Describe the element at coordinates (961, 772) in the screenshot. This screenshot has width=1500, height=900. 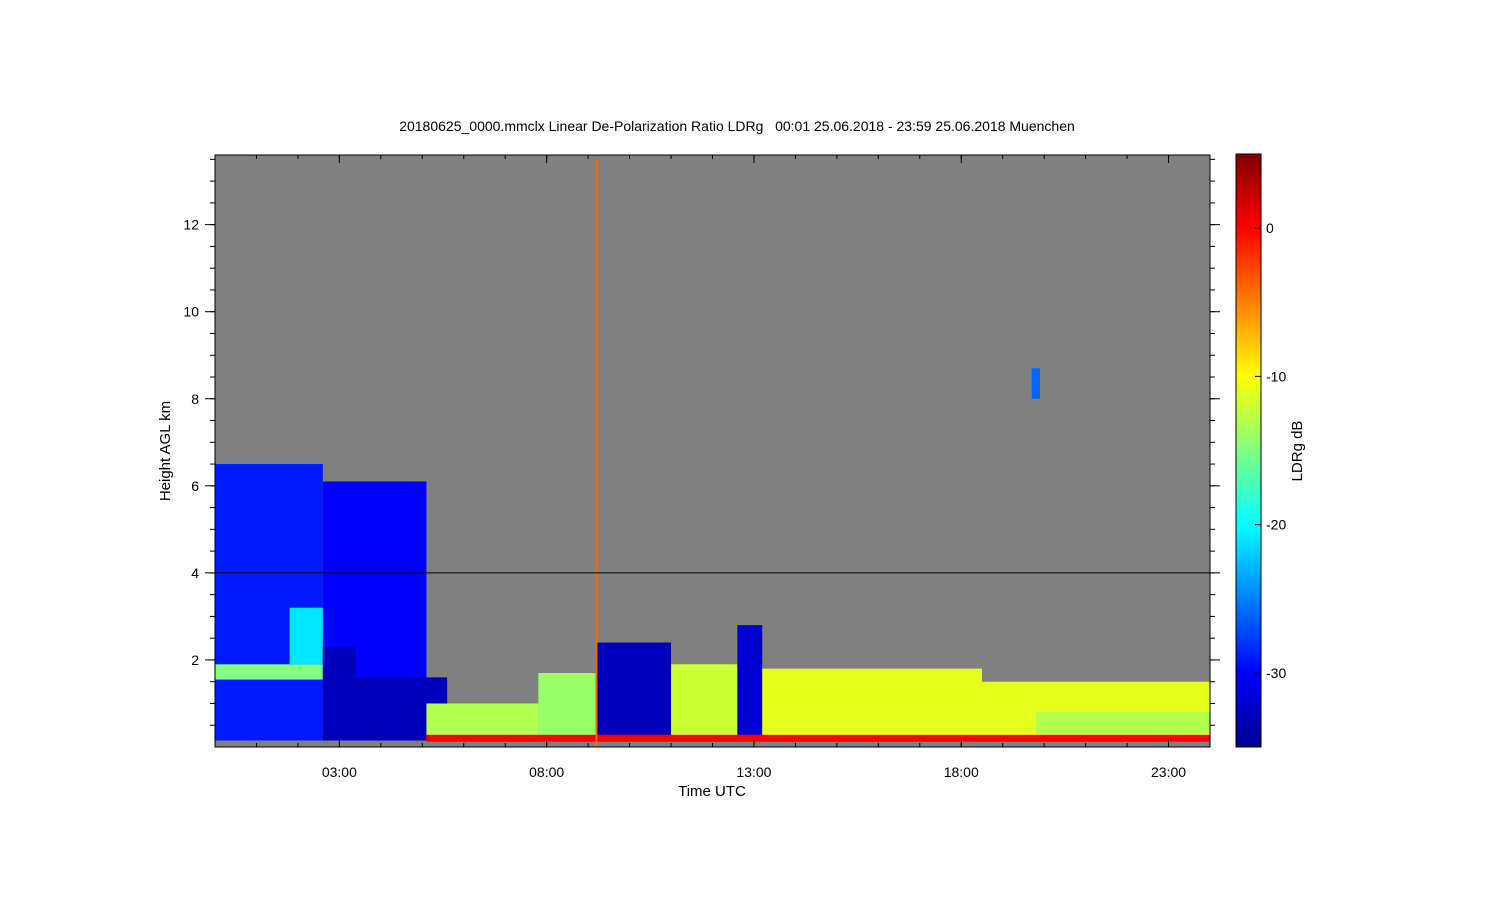
I see `x-tick-label: 18:00` at that location.